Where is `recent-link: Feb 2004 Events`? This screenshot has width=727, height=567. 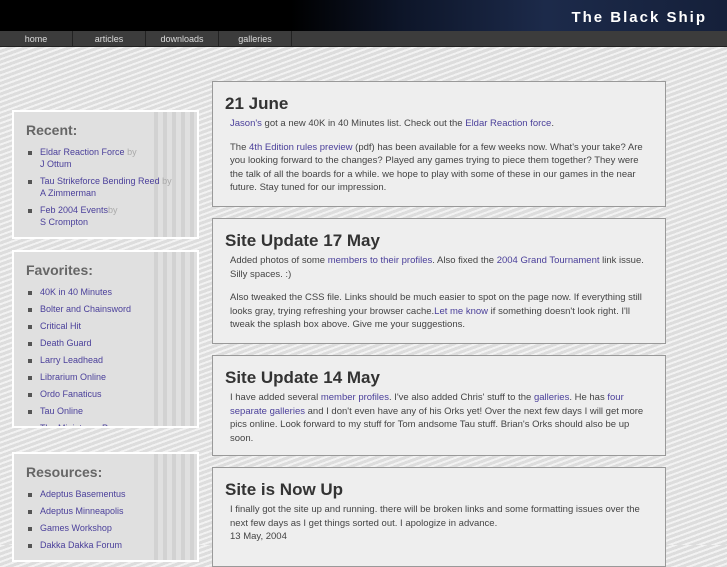 recent-link: Feb 2004 Events is located at coordinates (74, 210).